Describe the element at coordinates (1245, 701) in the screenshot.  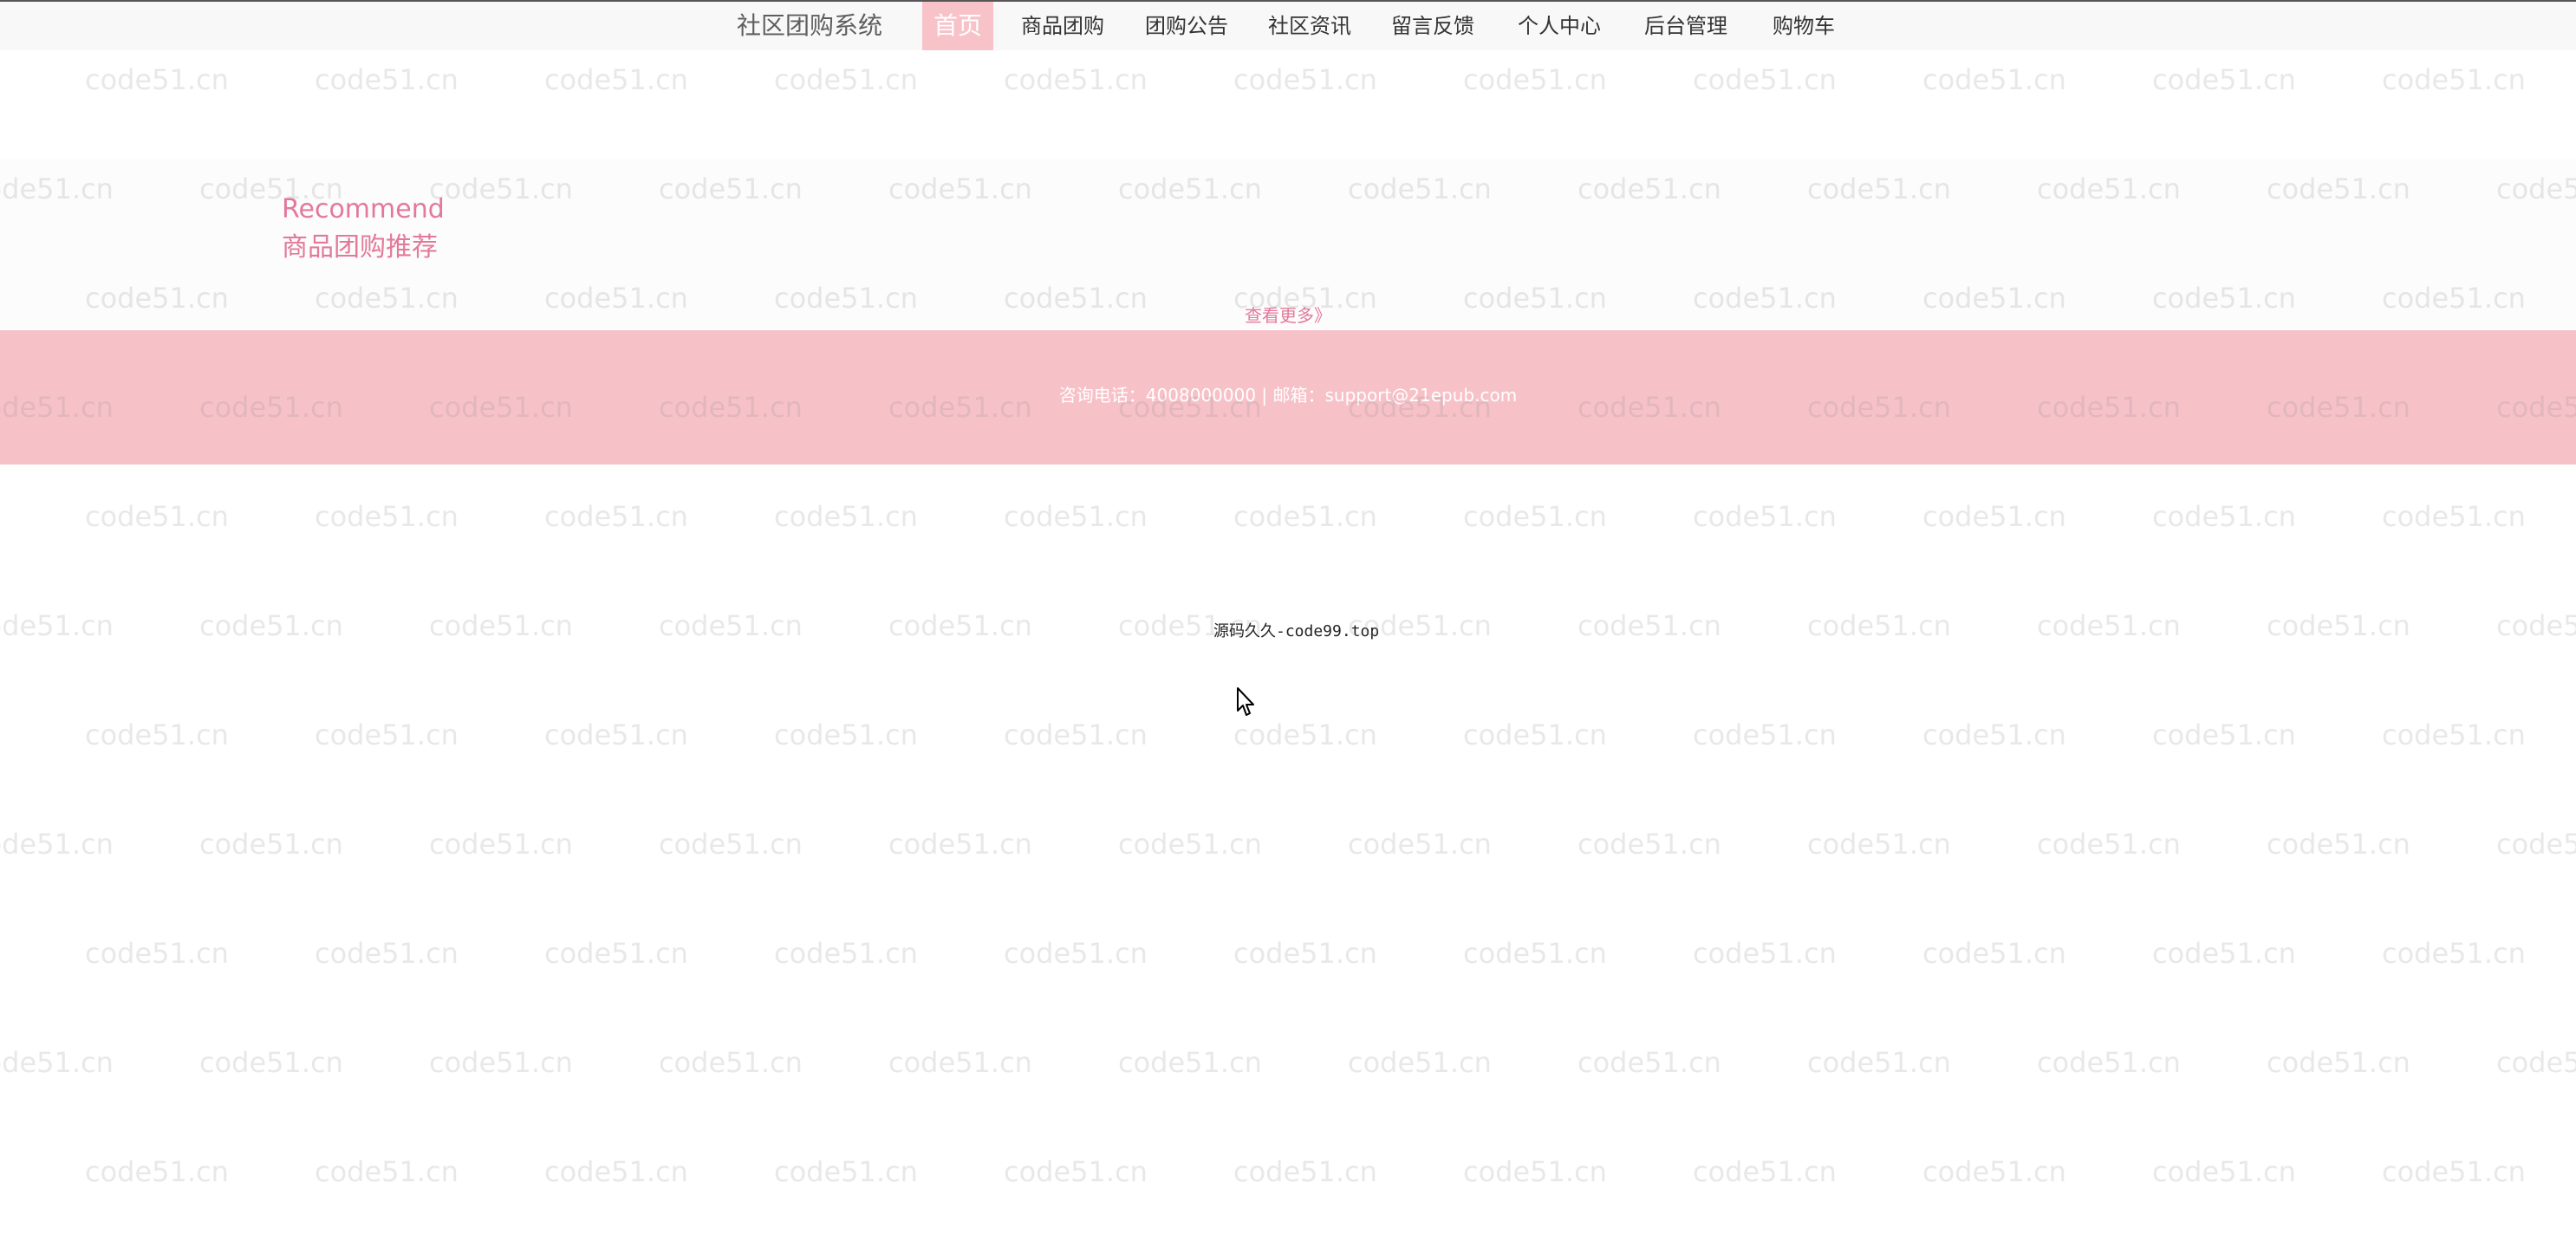
I see `mouse-pointer-icon` at that location.